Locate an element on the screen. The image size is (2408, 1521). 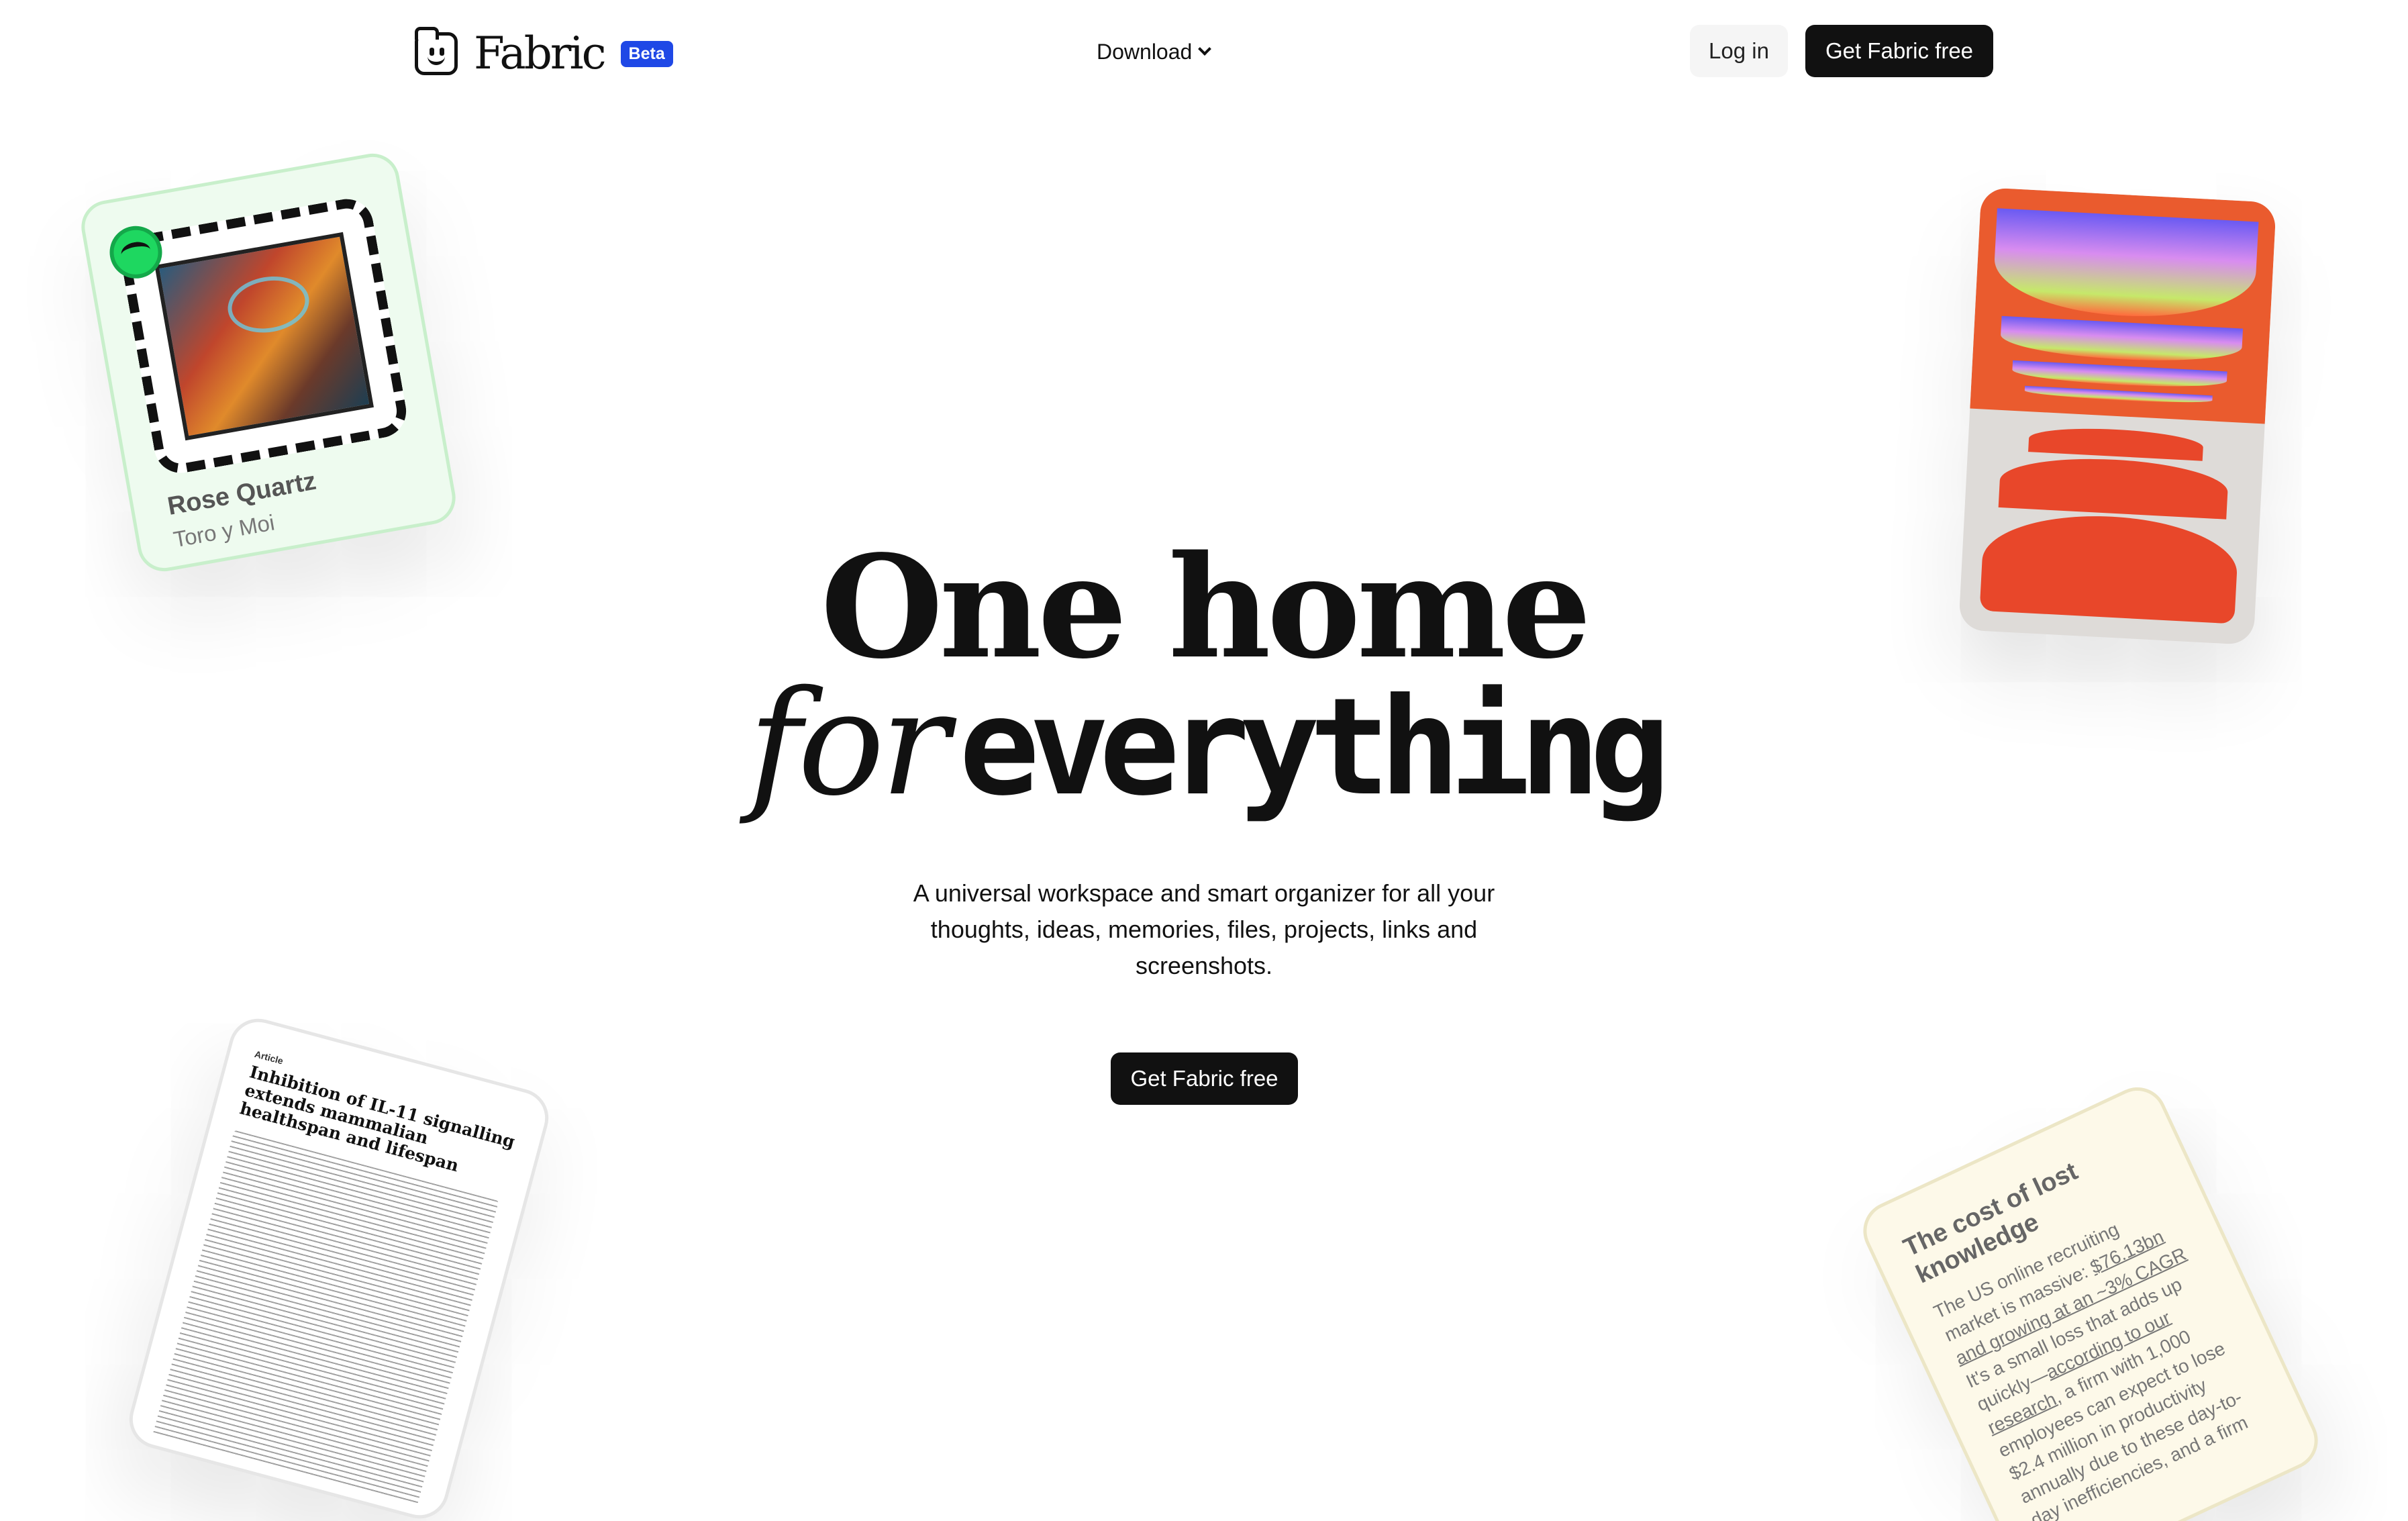
hero-title-line2: for everything is located at coordinates (1204, 743).